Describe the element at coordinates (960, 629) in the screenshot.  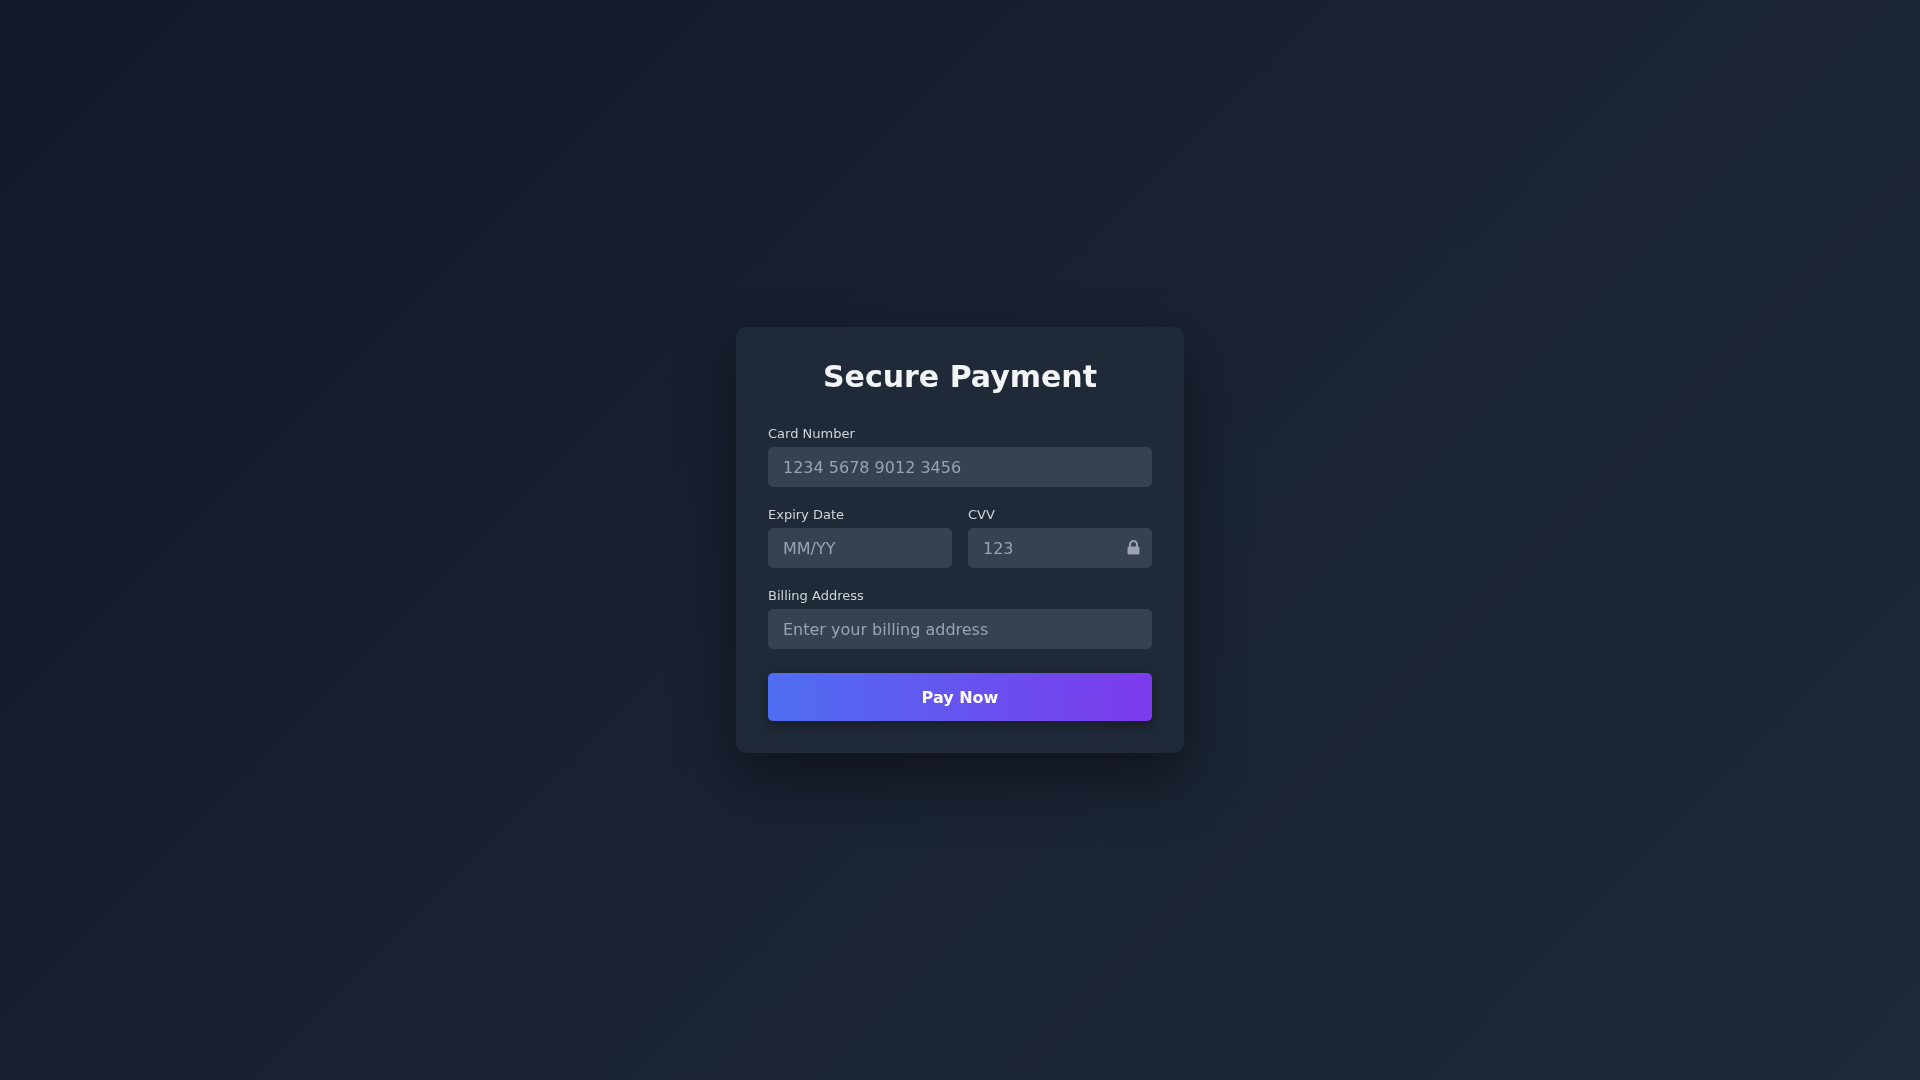
I see `input-field: Enter your billing address` at that location.